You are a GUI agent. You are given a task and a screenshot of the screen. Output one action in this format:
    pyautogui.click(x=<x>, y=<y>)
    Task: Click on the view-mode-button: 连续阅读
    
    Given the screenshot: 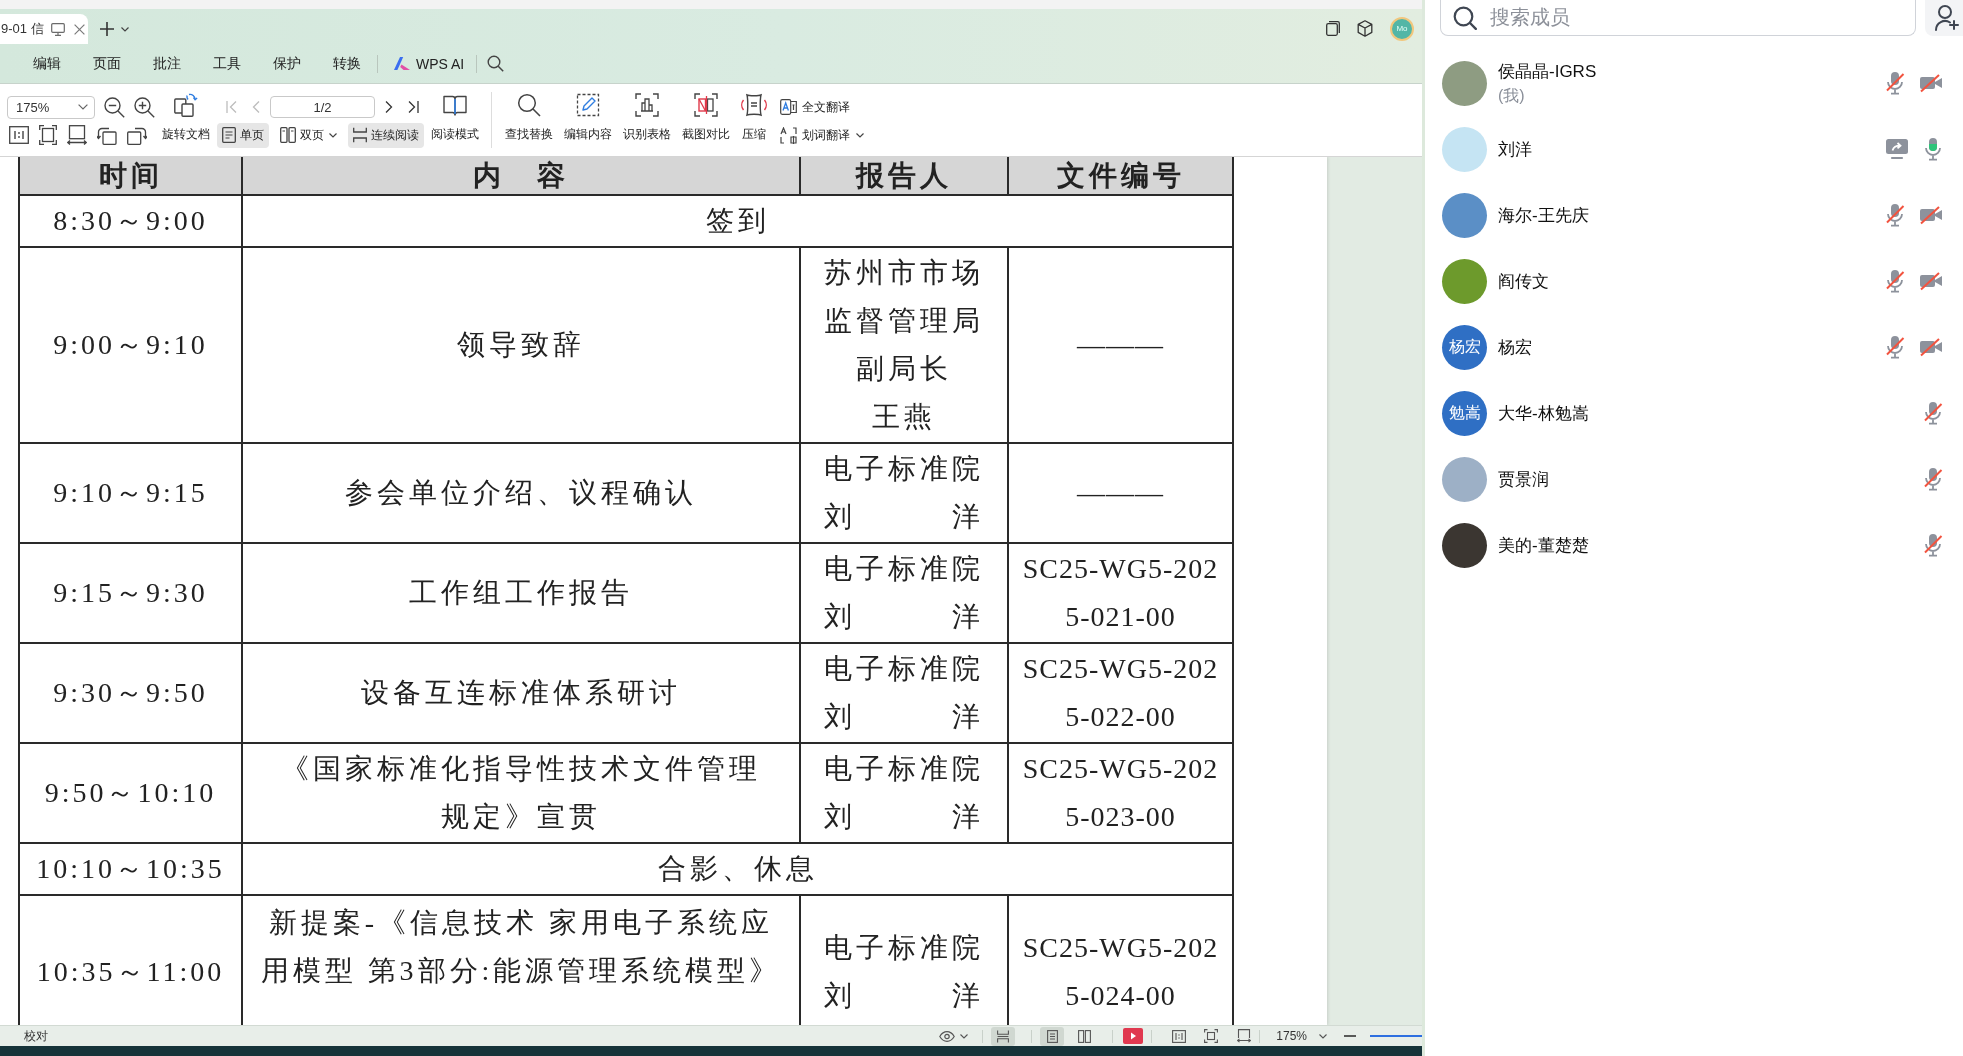 What is the action you would take?
    pyautogui.click(x=386, y=135)
    